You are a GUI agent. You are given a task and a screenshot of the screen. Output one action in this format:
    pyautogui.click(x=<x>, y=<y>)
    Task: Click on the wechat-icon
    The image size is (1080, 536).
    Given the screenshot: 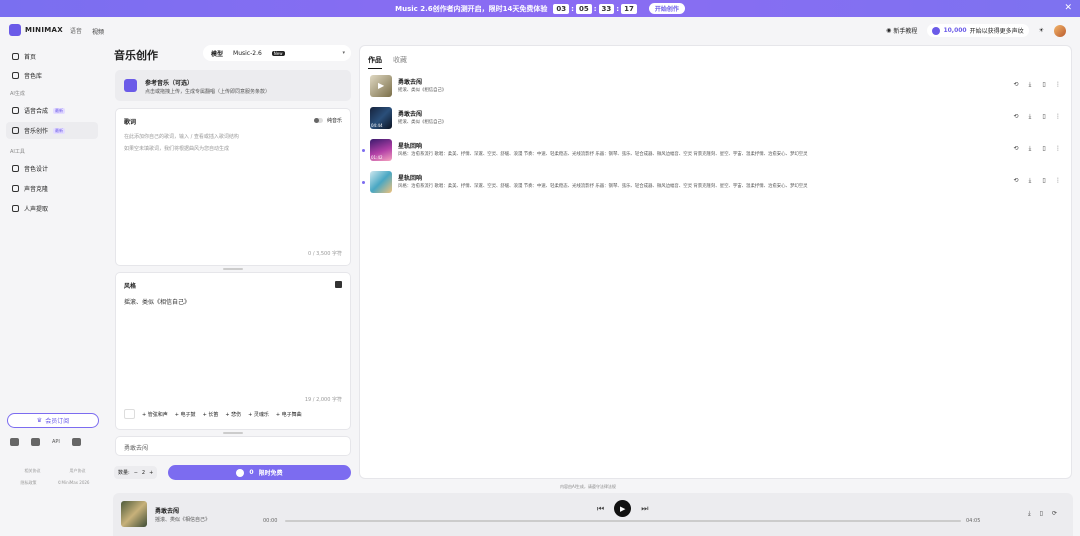 What is the action you would take?
    pyautogui.click(x=35, y=442)
    